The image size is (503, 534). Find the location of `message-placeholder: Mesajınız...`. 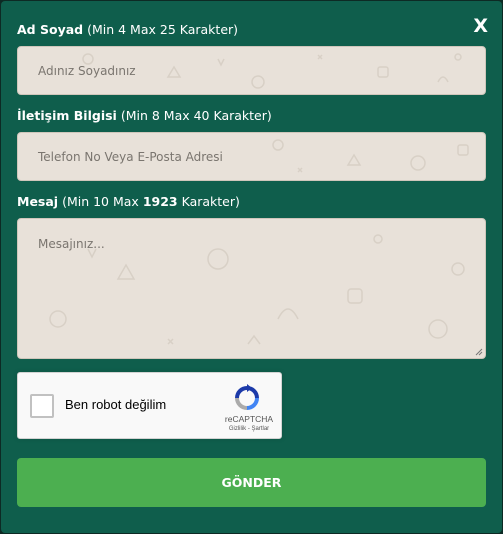

message-placeholder: Mesajınız... is located at coordinates (71, 244).